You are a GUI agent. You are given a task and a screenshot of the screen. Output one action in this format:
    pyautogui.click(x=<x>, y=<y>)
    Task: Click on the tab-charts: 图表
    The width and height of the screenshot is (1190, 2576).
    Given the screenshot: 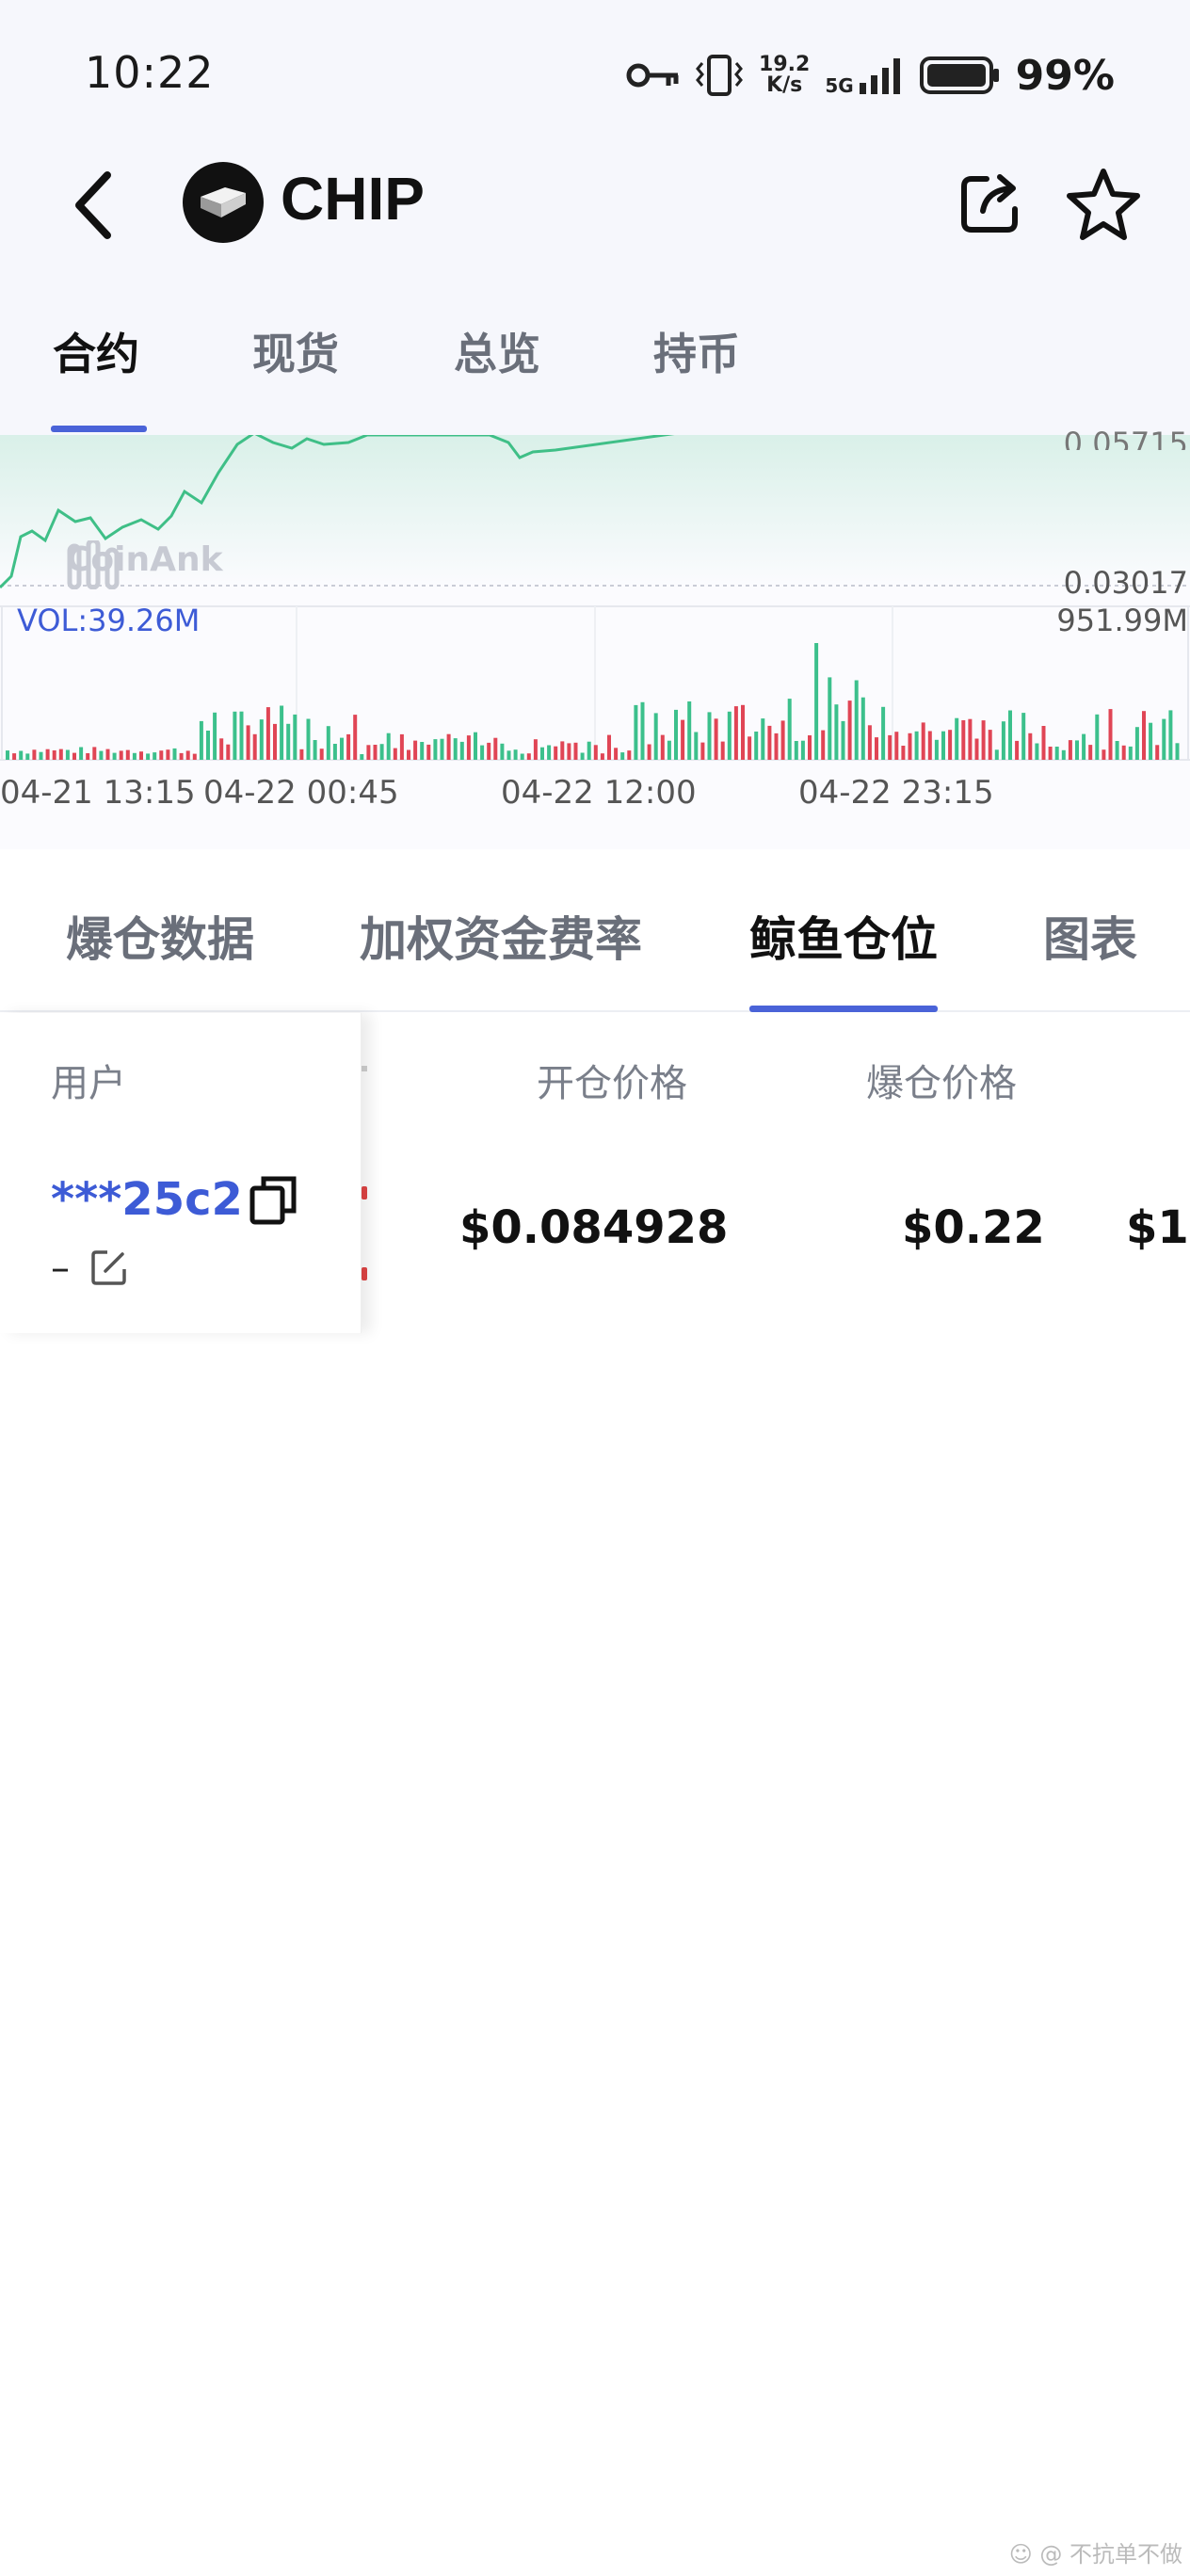 What is the action you would take?
    pyautogui.click(x=1090, y=936)
    